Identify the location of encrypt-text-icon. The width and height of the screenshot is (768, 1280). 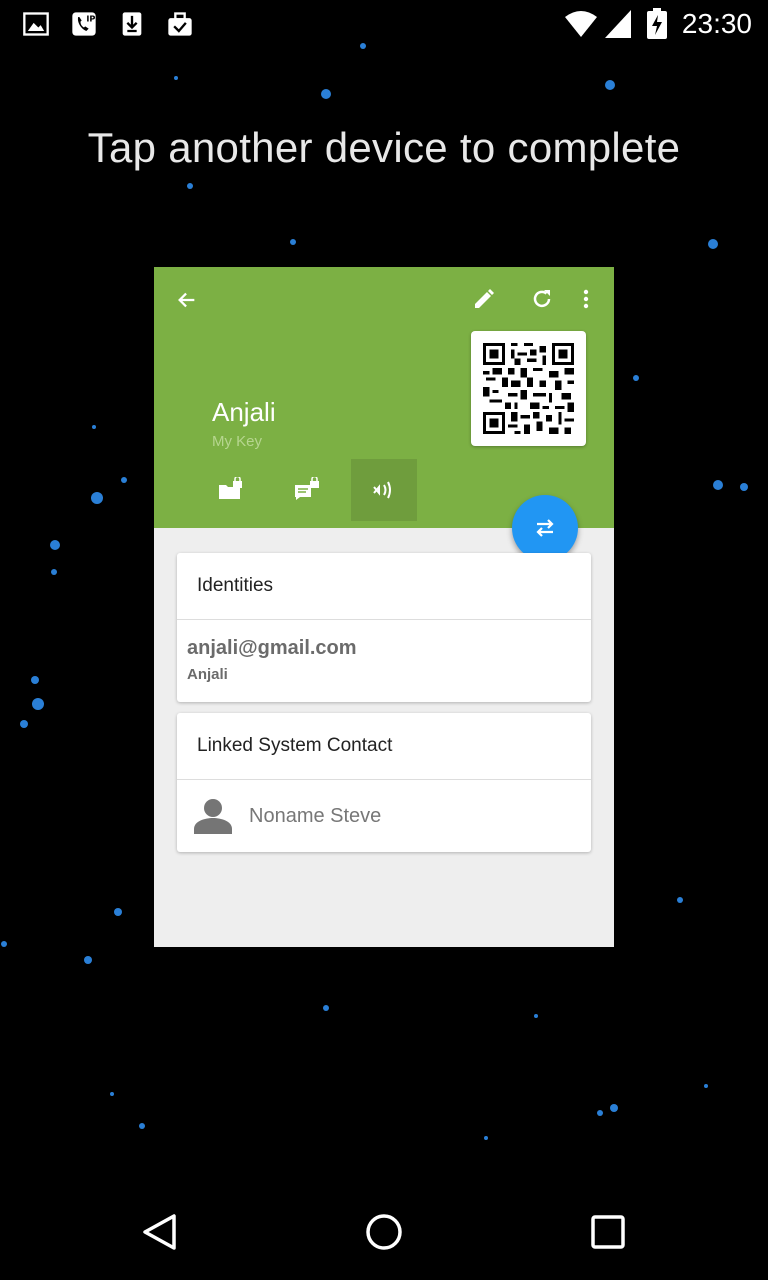
(307, 488).